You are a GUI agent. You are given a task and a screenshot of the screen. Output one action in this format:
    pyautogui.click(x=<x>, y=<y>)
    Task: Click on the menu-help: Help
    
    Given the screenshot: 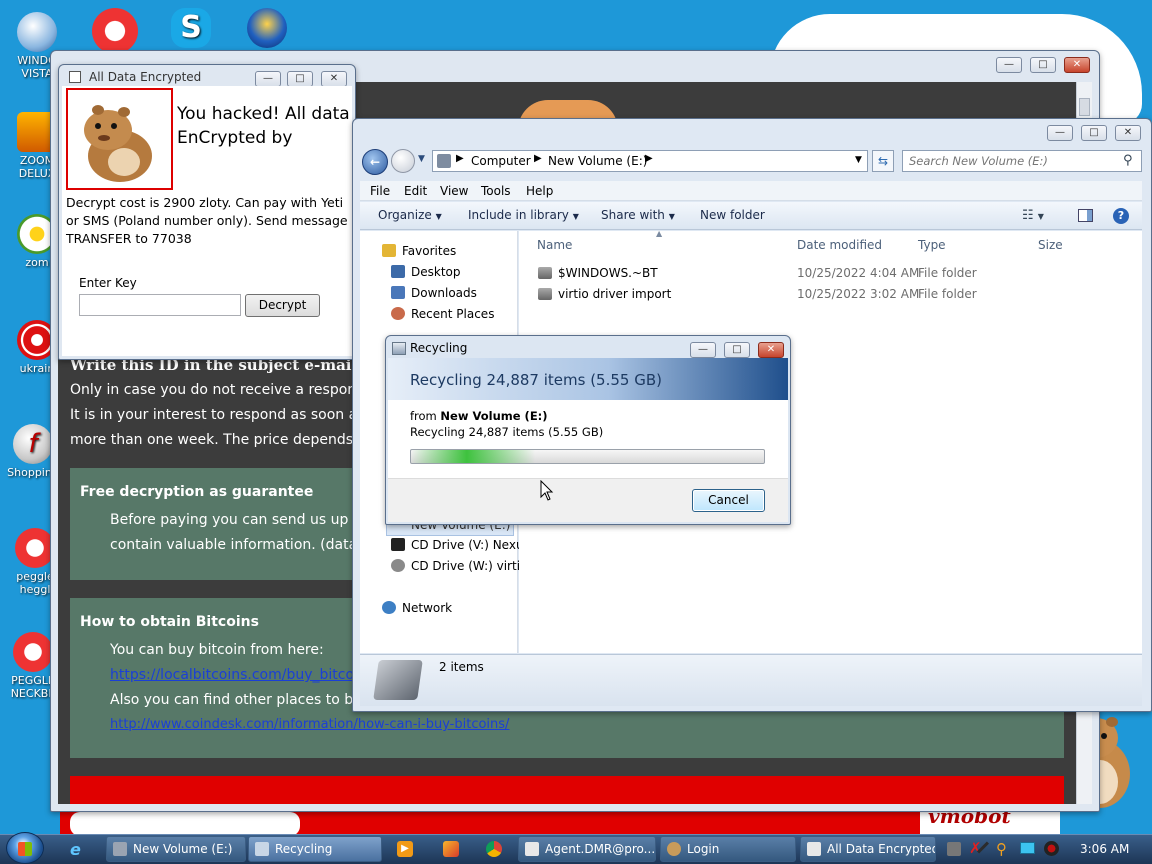 What is the action you would take?
    pyautogui.click(x=539, y=191)
    